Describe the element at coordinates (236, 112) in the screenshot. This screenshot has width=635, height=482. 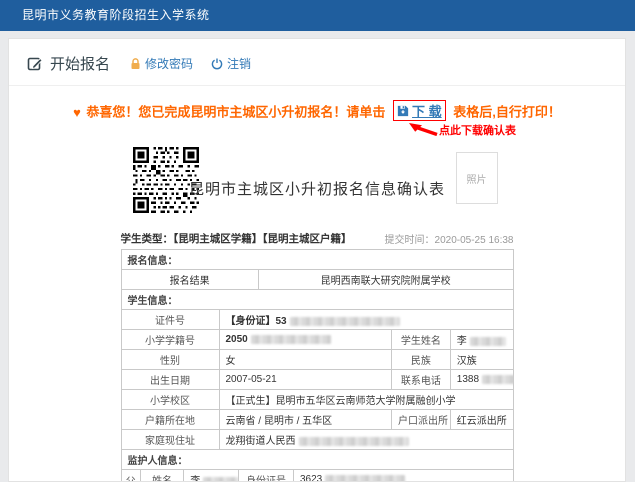
I see `notice-text-prefix: 恭喜您！您已完成昆明市主城区小升初报名！请单击` at that location.